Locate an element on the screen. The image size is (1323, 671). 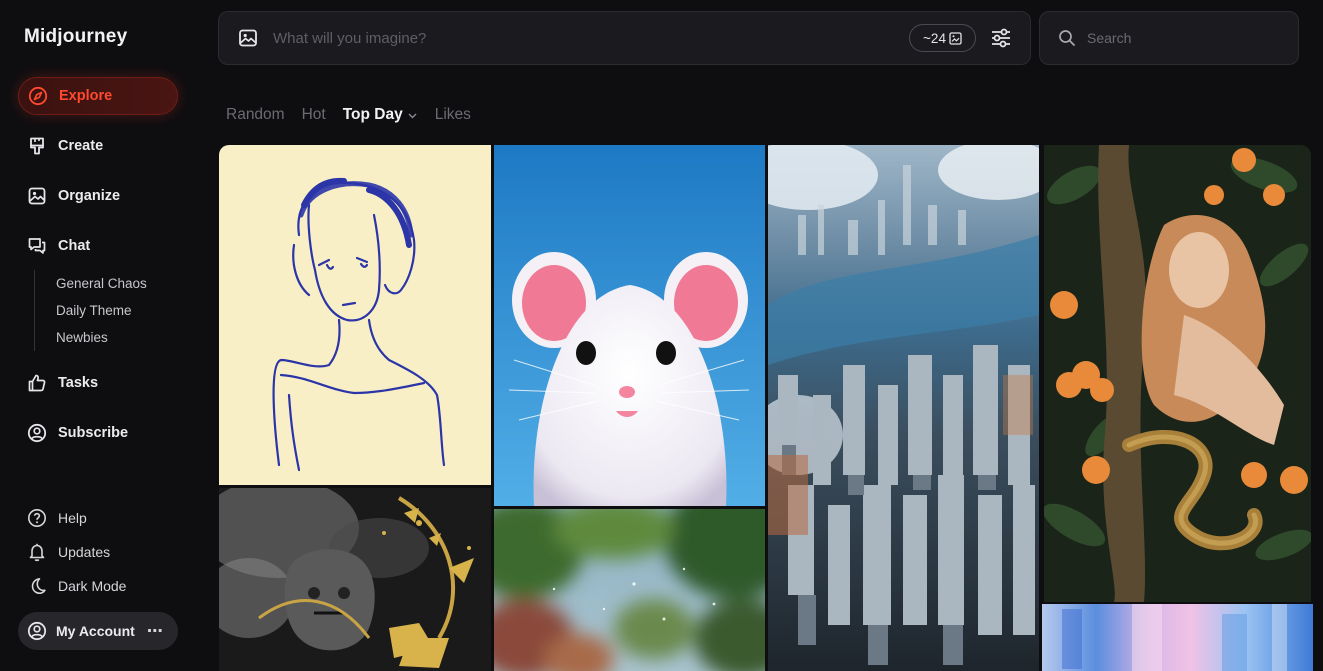
nav-organize-label: Organize is located at coordinates (89, 196).